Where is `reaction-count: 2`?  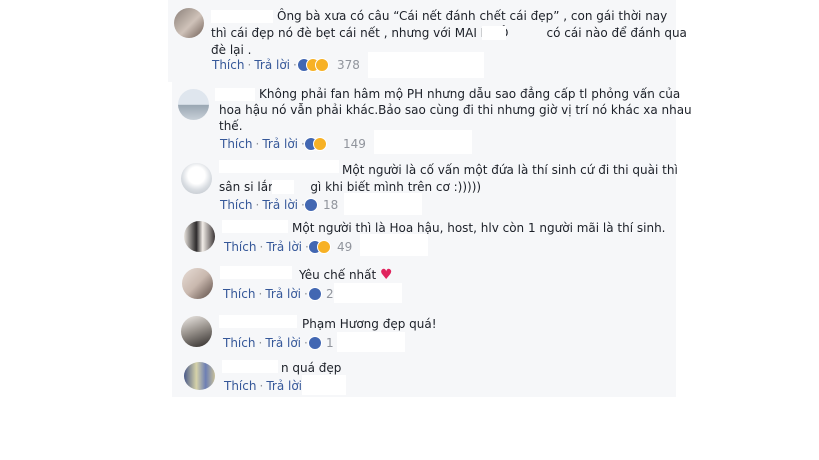
reaction-count: 2 is located at coordinates (330, 294).